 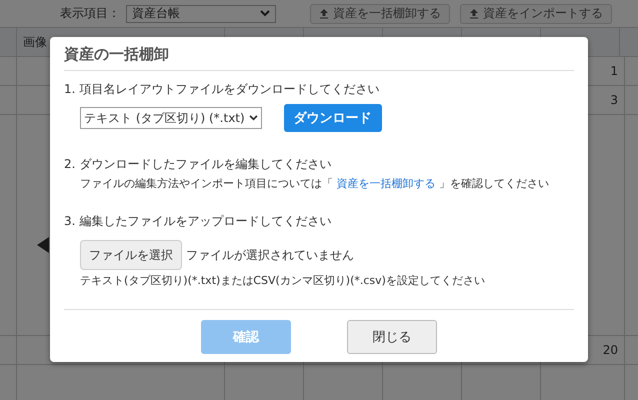 What do you see at coordinates (386, 183) in the screenshot?
I see `help-link: 資産を一括棚卸する` at bounding box center [386, 183].